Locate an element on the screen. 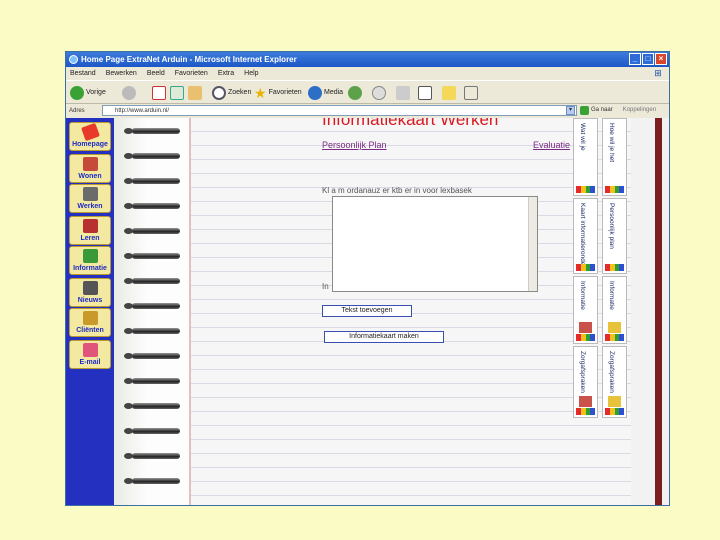  add-text-button: Tekst toevoegen is located at coordinates (367, 311).